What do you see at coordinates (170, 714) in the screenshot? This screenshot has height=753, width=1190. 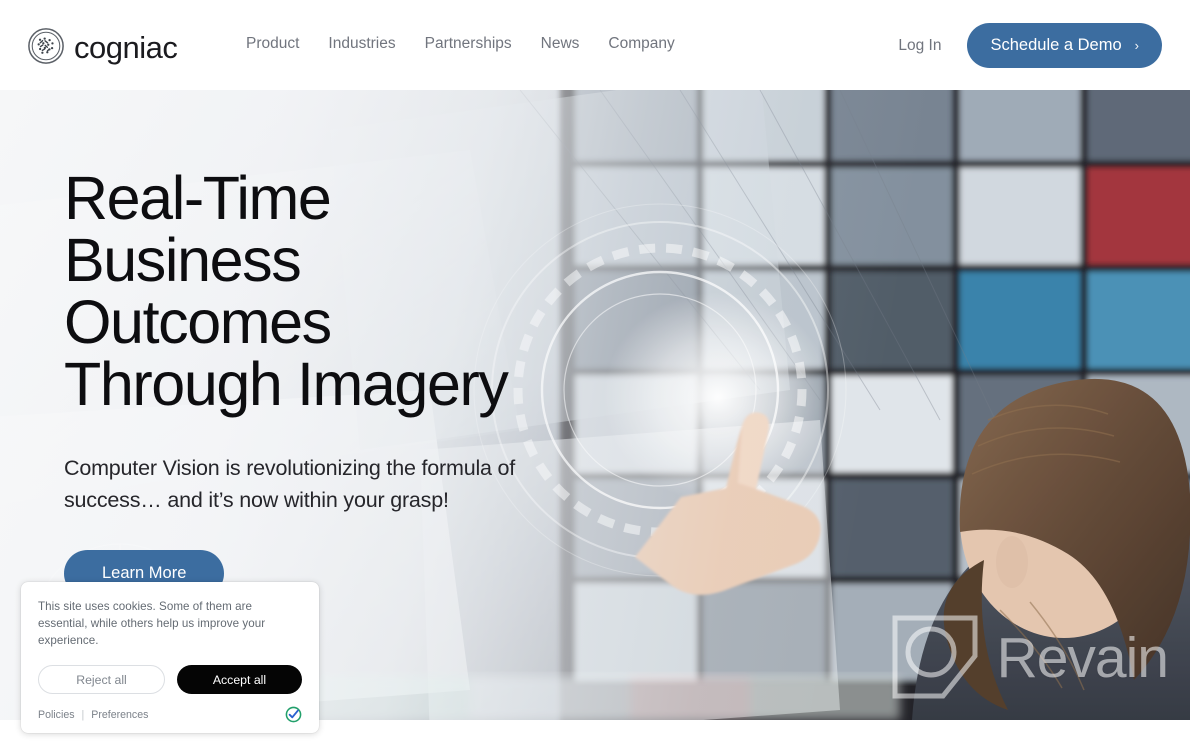 I see `cookie-footer: Policies | Preferences` at bounding box center [170, 714].